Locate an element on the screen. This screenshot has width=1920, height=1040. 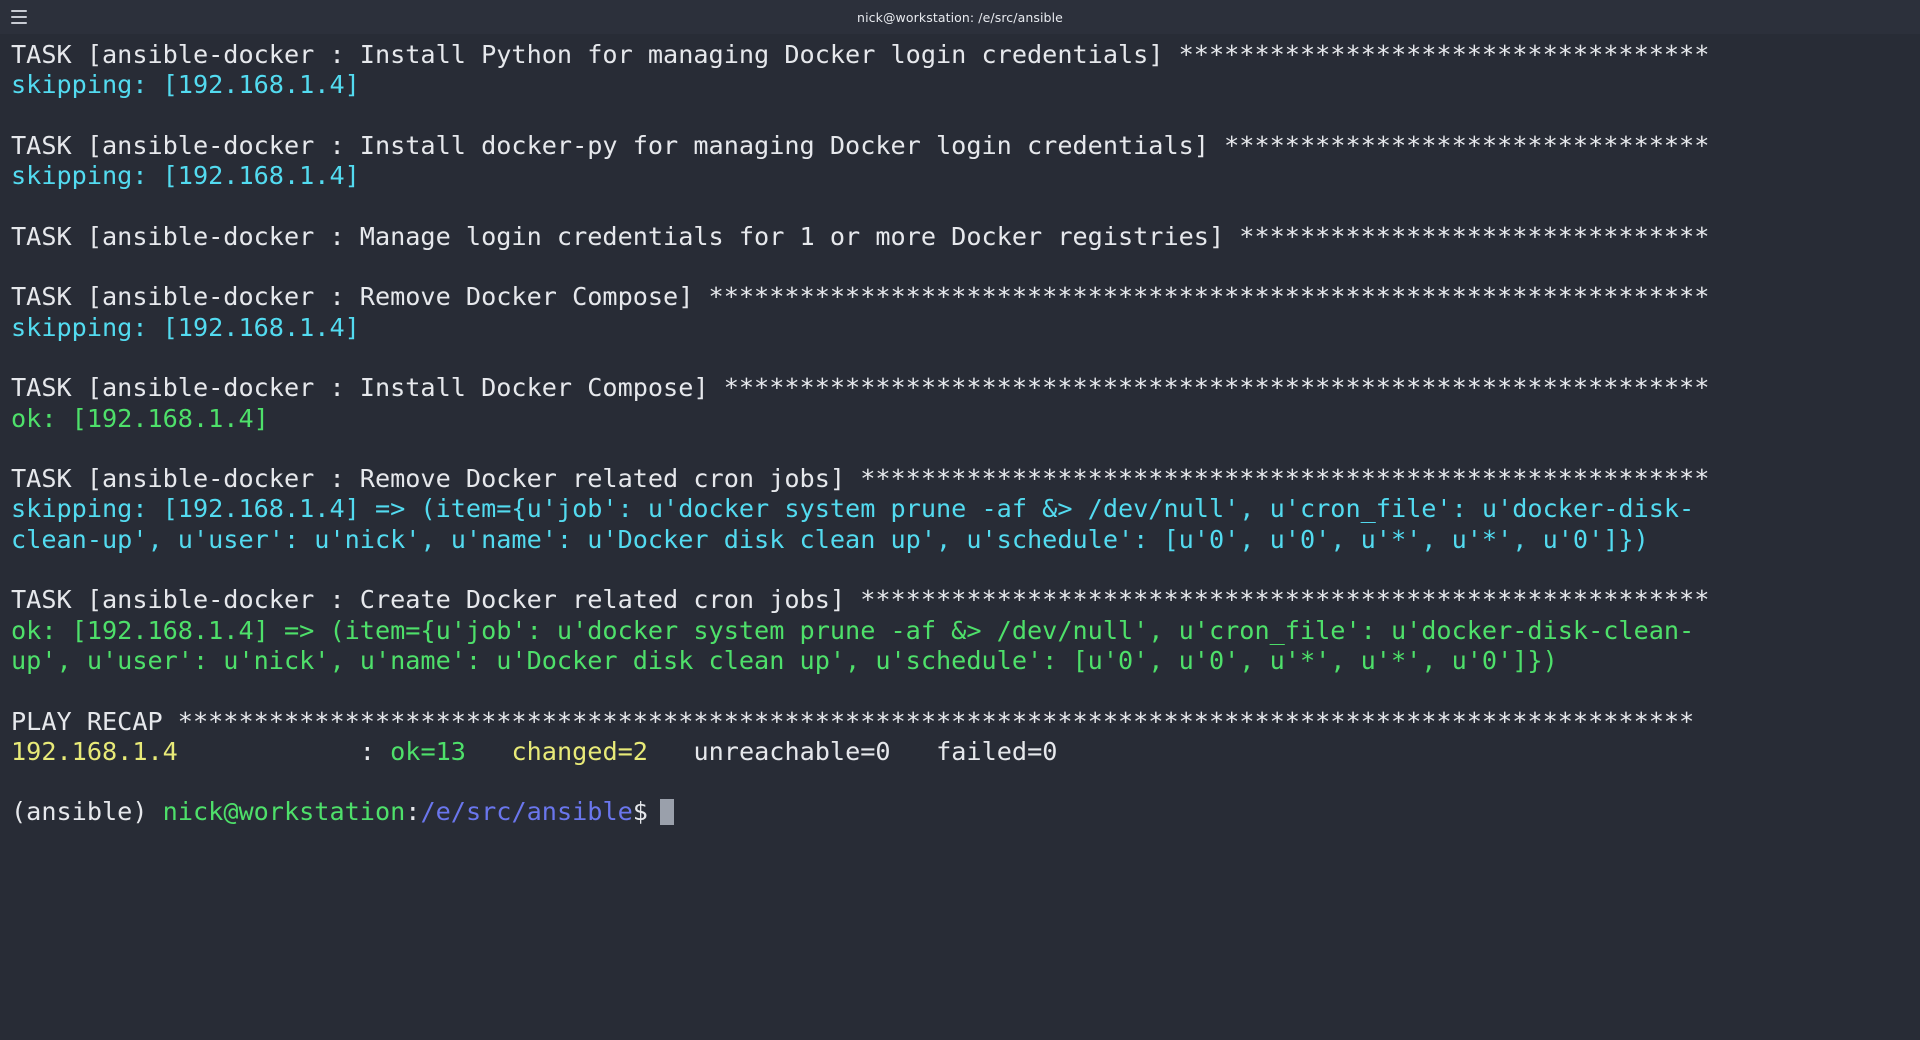
recap-host-pad is located at coordinates (269, 751).